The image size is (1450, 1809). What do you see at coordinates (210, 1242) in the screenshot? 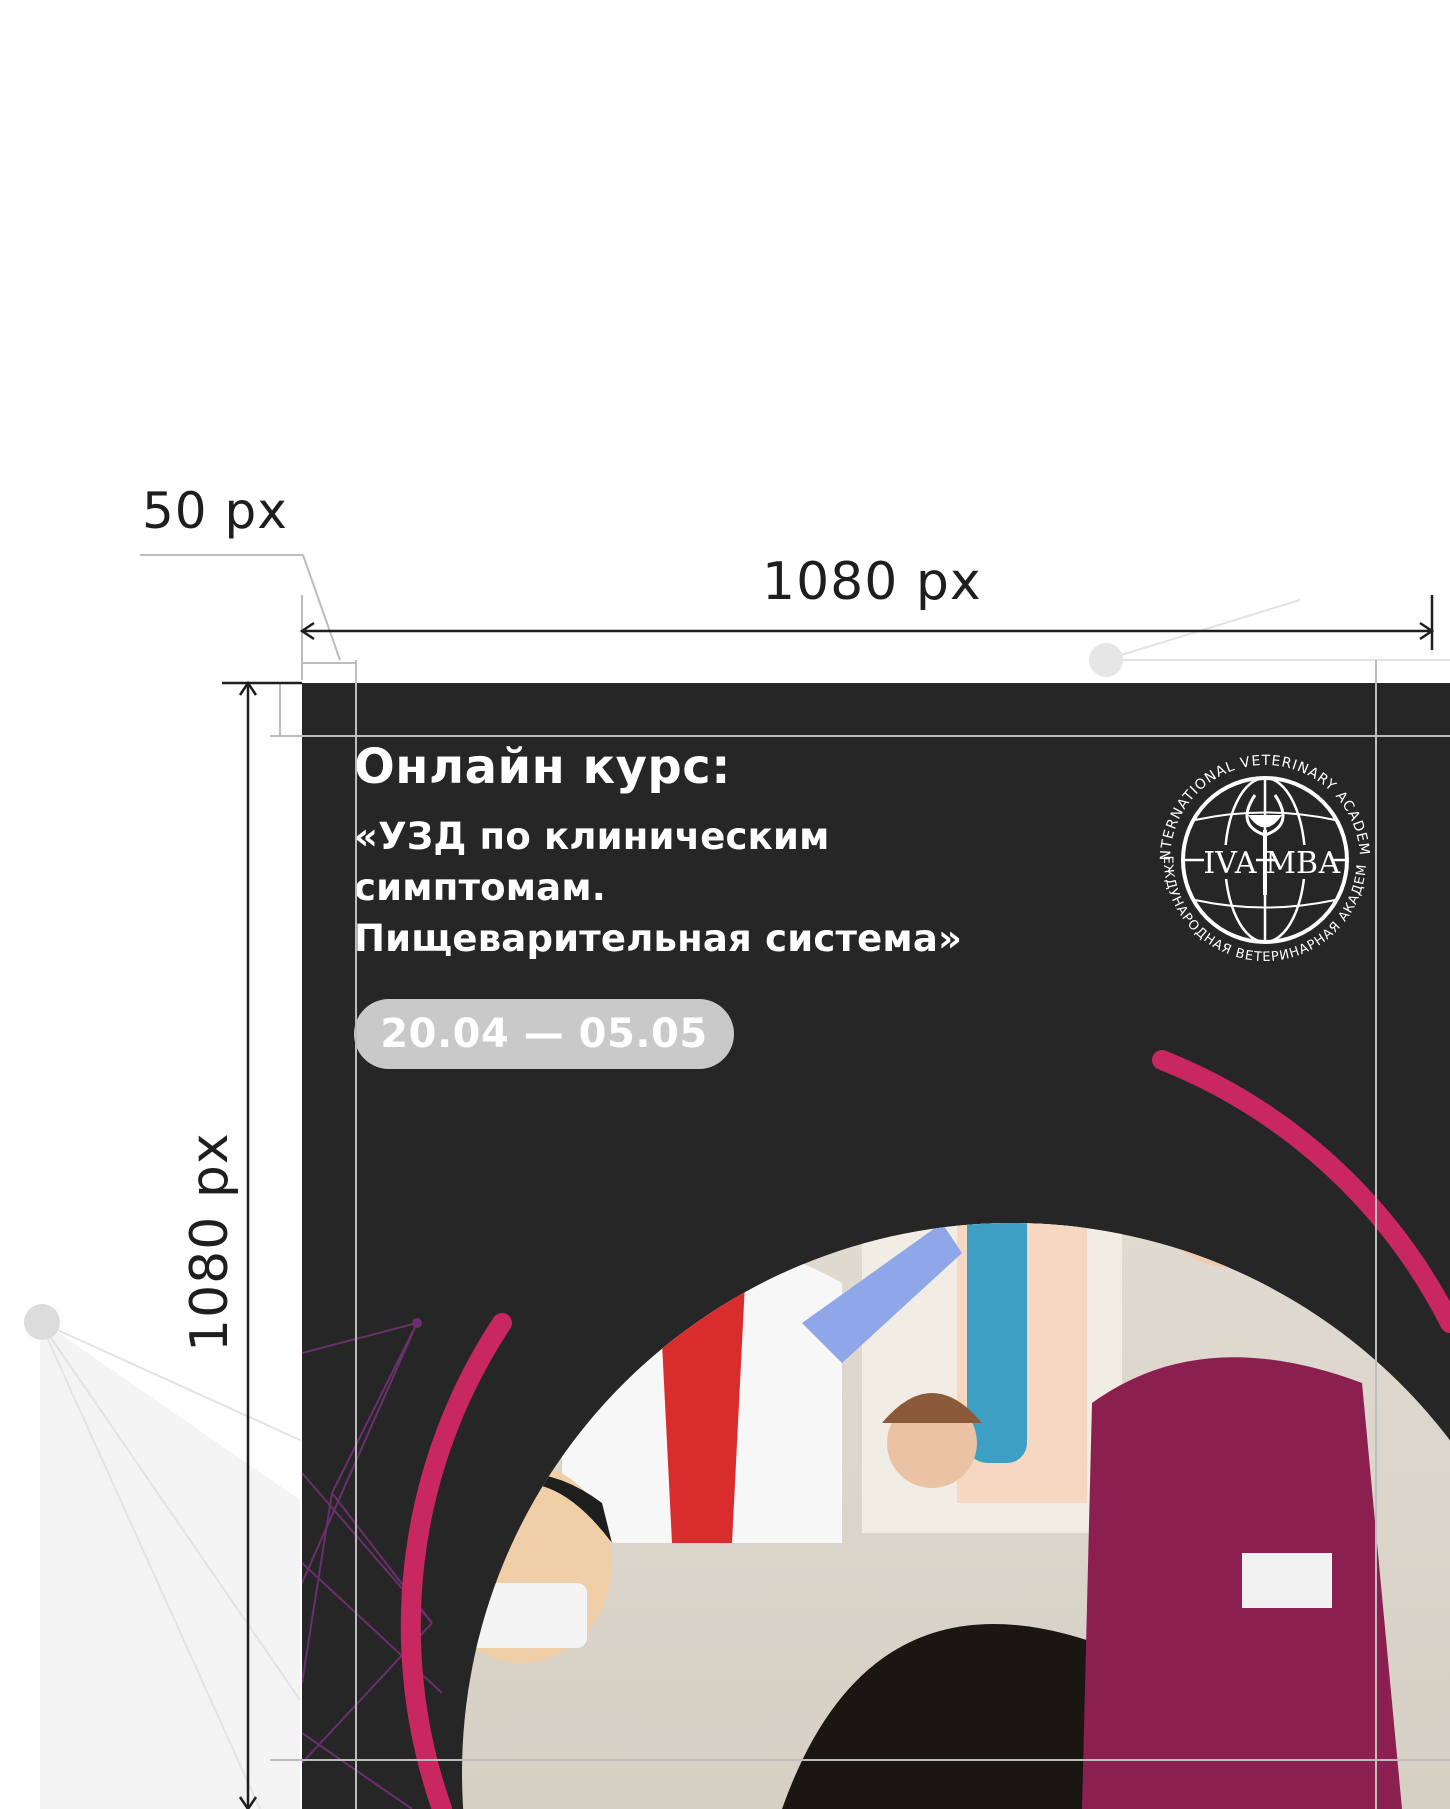
I see `height-dimension-label: 1080 px` at bounding box center [210, 1242].